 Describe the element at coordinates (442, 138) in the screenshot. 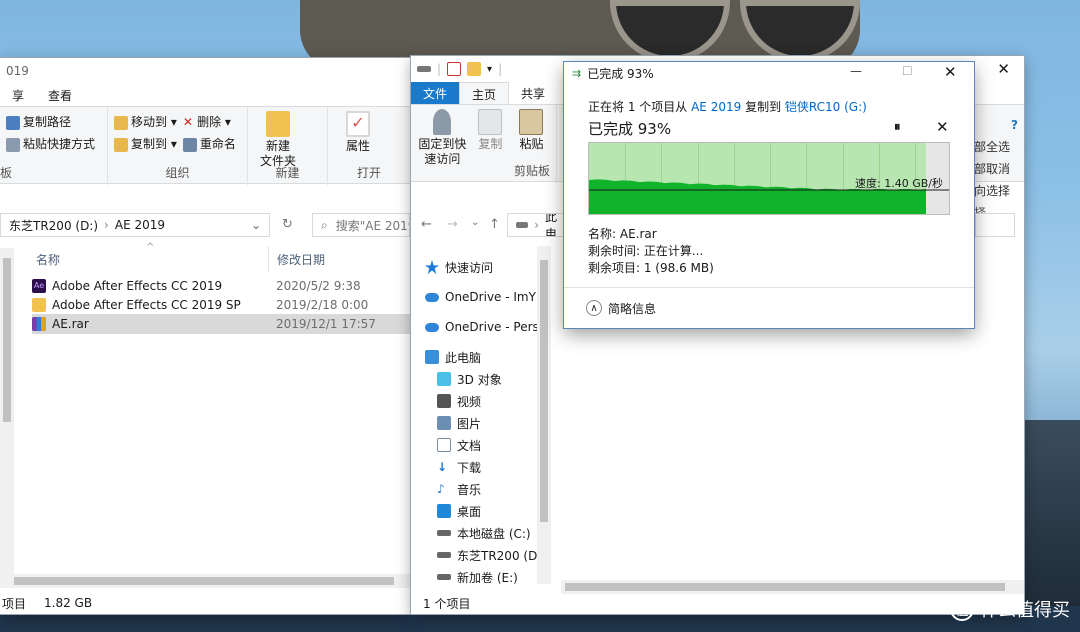

I see `pin-quick-access-button: 固定到快 速访问` at that location.